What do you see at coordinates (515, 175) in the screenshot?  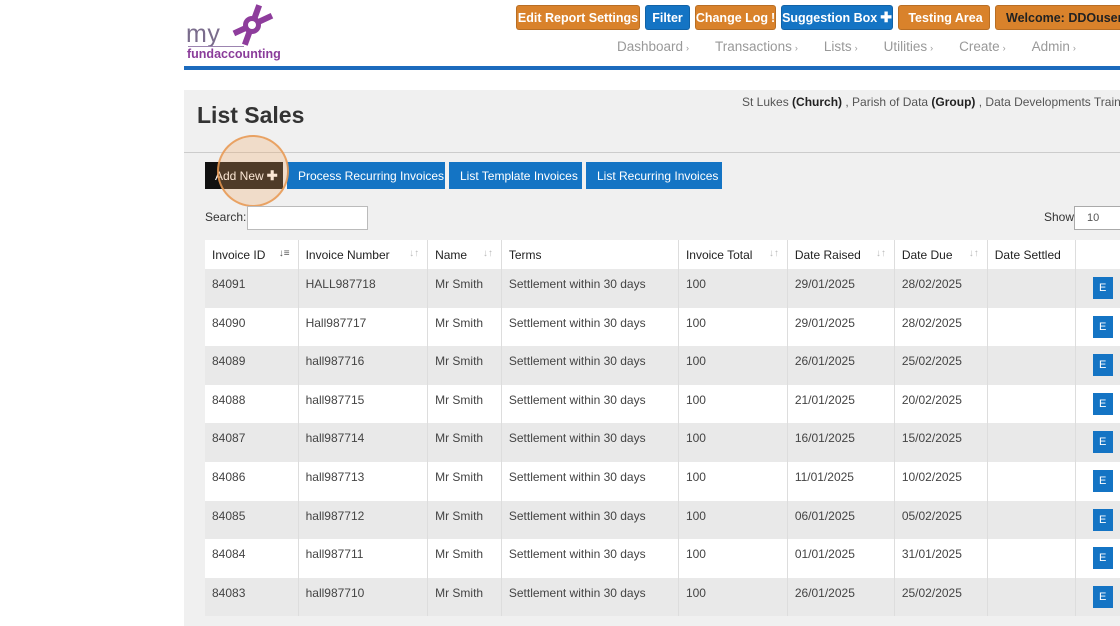 I see `list-template-invoices-button: List Template Invoices` at bounding box center [515, 175].